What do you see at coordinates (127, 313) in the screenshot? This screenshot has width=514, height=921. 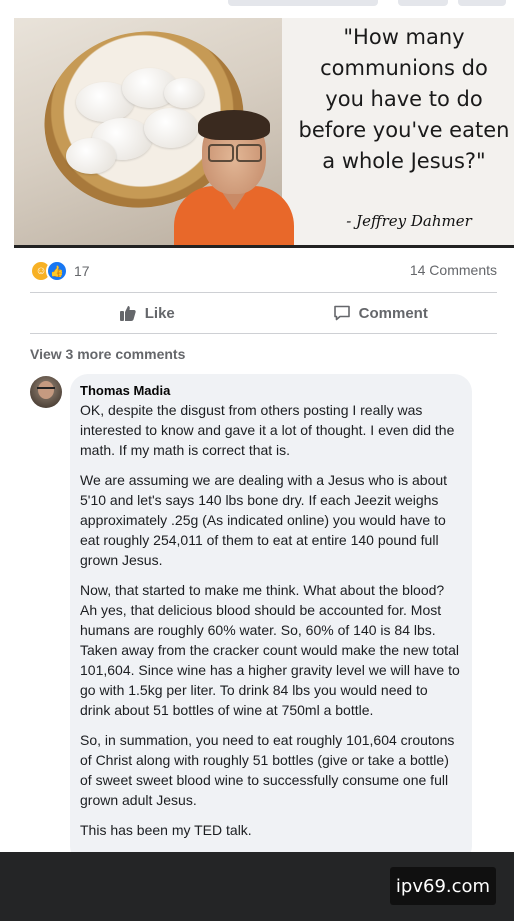 I see `thumbs-up-icon` at bounding box center [127, 313].